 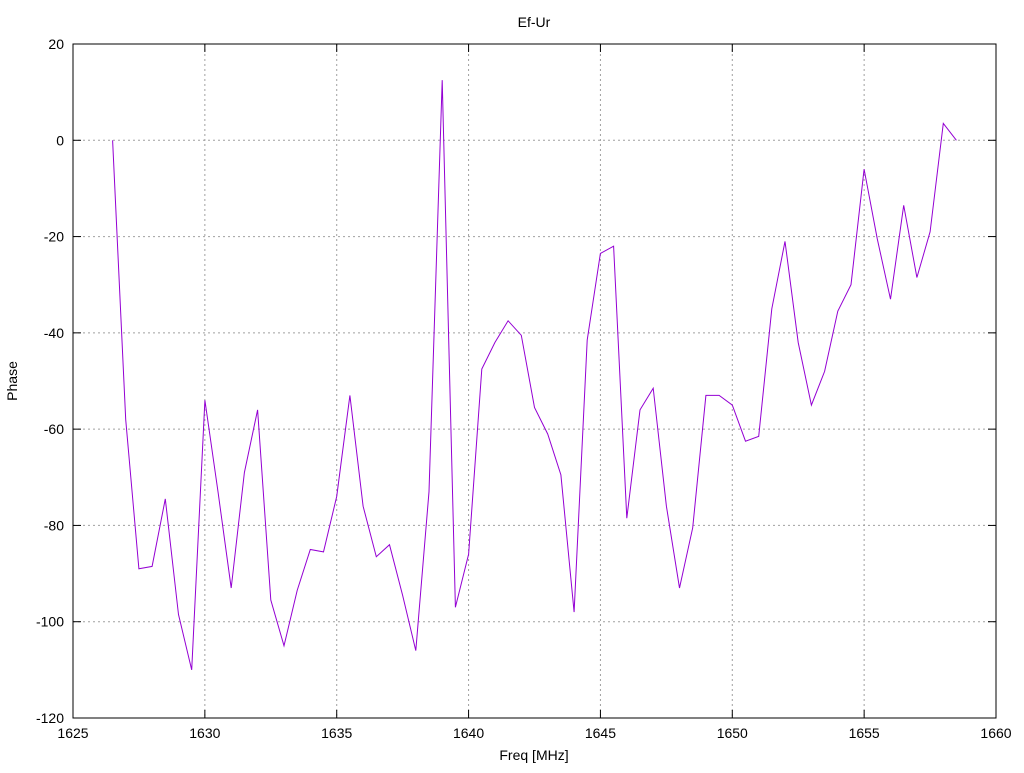 I want to click on y-tick-label: -20, so click(x=54, y=237).